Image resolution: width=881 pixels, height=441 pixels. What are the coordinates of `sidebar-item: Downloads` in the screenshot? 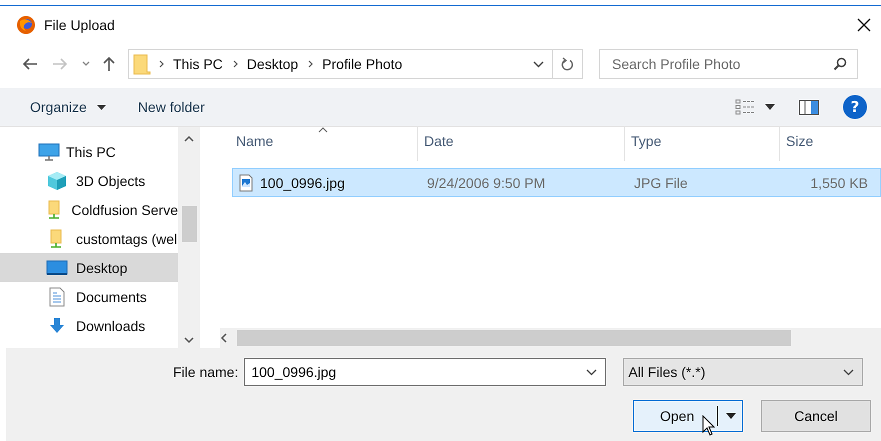 It's located at (89, 325).